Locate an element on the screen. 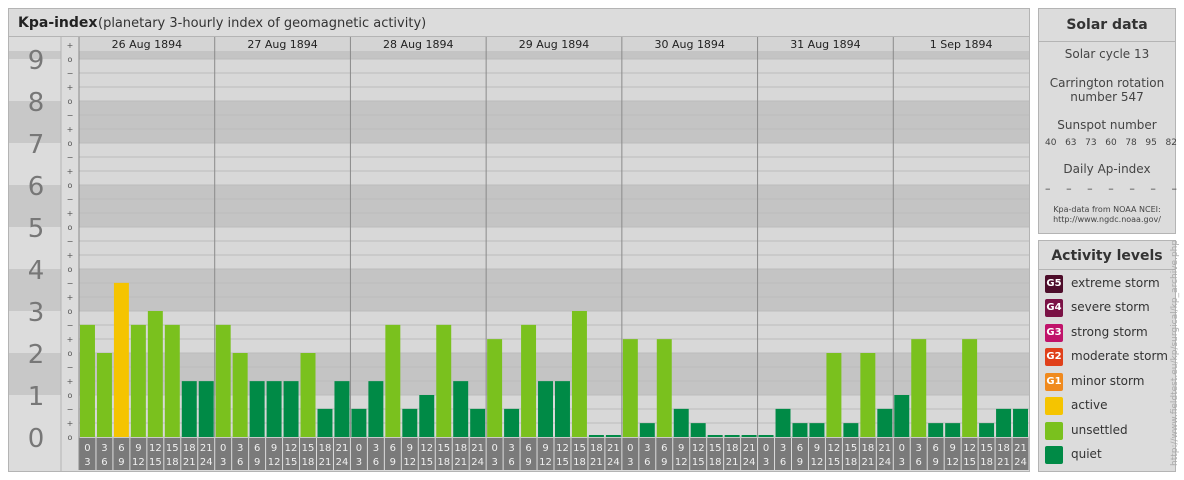 This screenshot has height=480, width=1184. legend-item-minor-storm: G1 minor storm is located at coordinates (1112, 382).